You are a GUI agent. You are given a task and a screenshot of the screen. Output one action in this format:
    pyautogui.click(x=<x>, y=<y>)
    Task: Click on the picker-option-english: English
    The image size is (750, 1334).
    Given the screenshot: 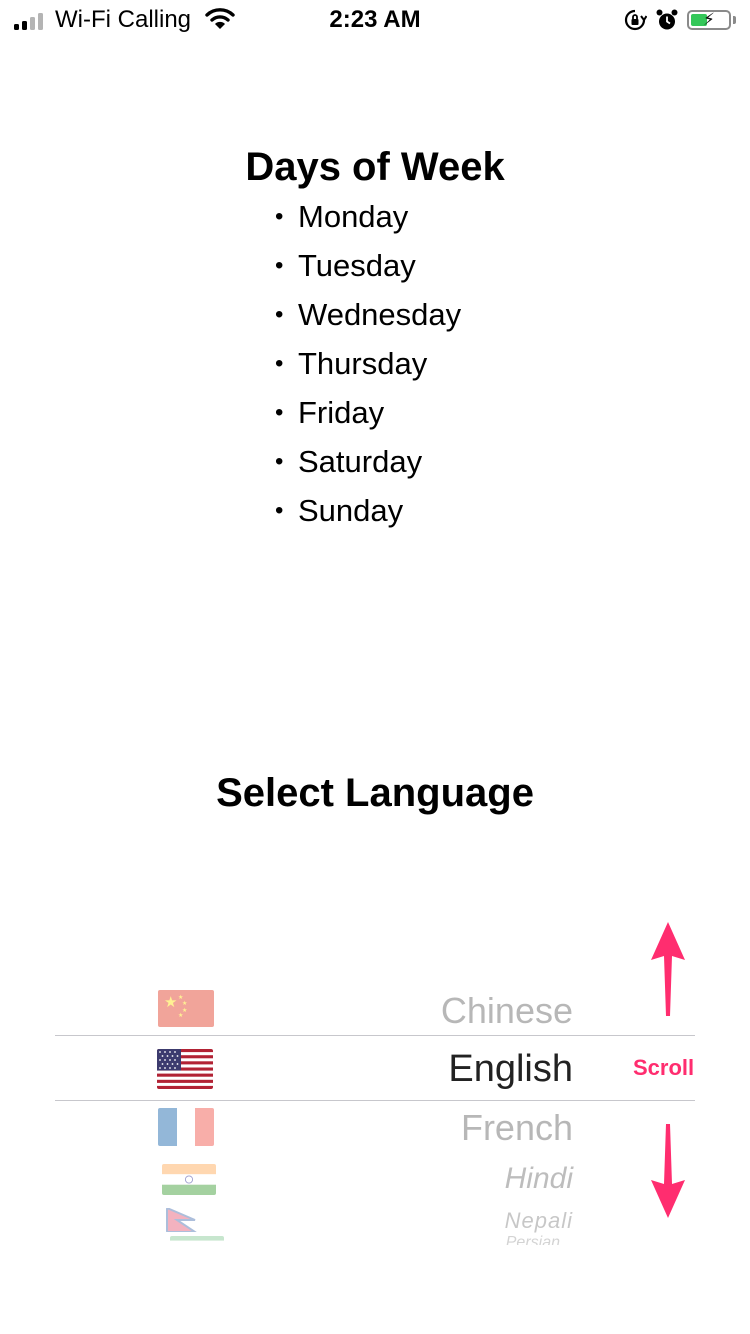 What is the action you would take?
    pyautogui.click(x=375, y=1069)
    